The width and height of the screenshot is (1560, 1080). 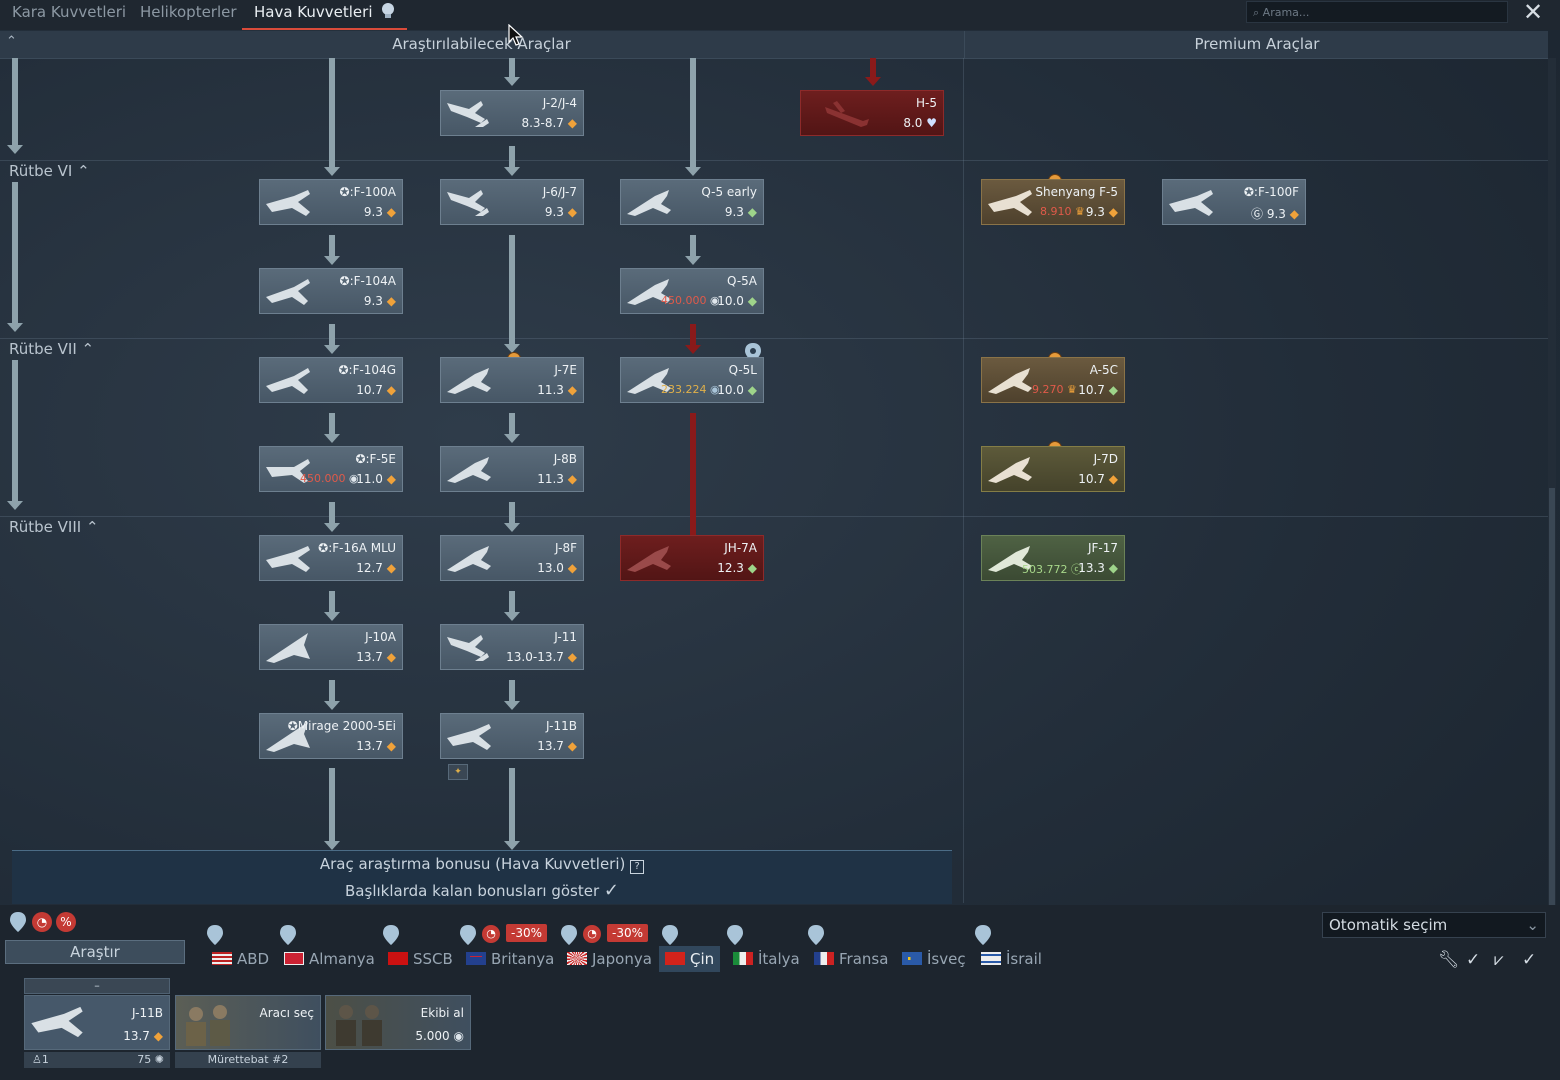 What do you see at coordinates (1234, 202) in the screenshot?
I see `vehicle-card-f100f: ✪:F-100F Ⓖ 9.3 ◆` at bounding box center [1234, 202].